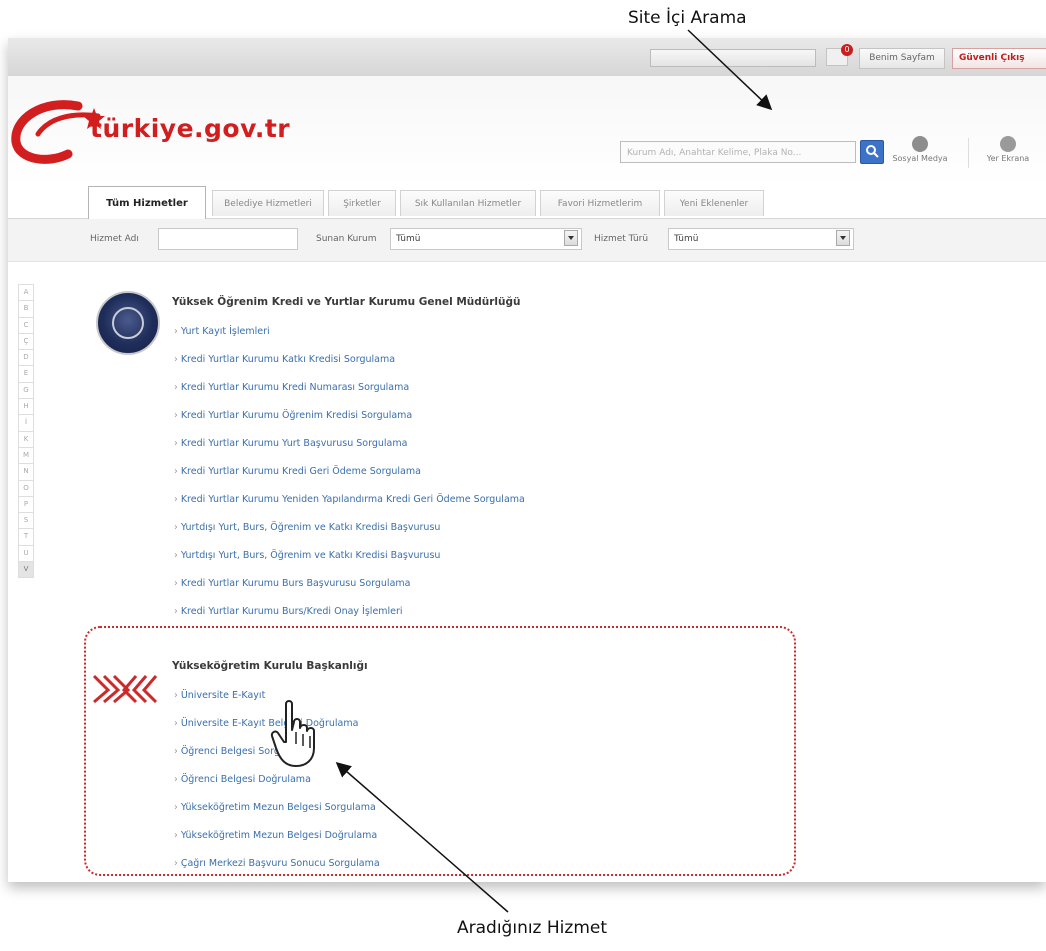 The height and width of the screenshot is (951, 1046). Describe the element at coordinates (730, 70) in the screenshot. I see `arrow-to-search` at that location.